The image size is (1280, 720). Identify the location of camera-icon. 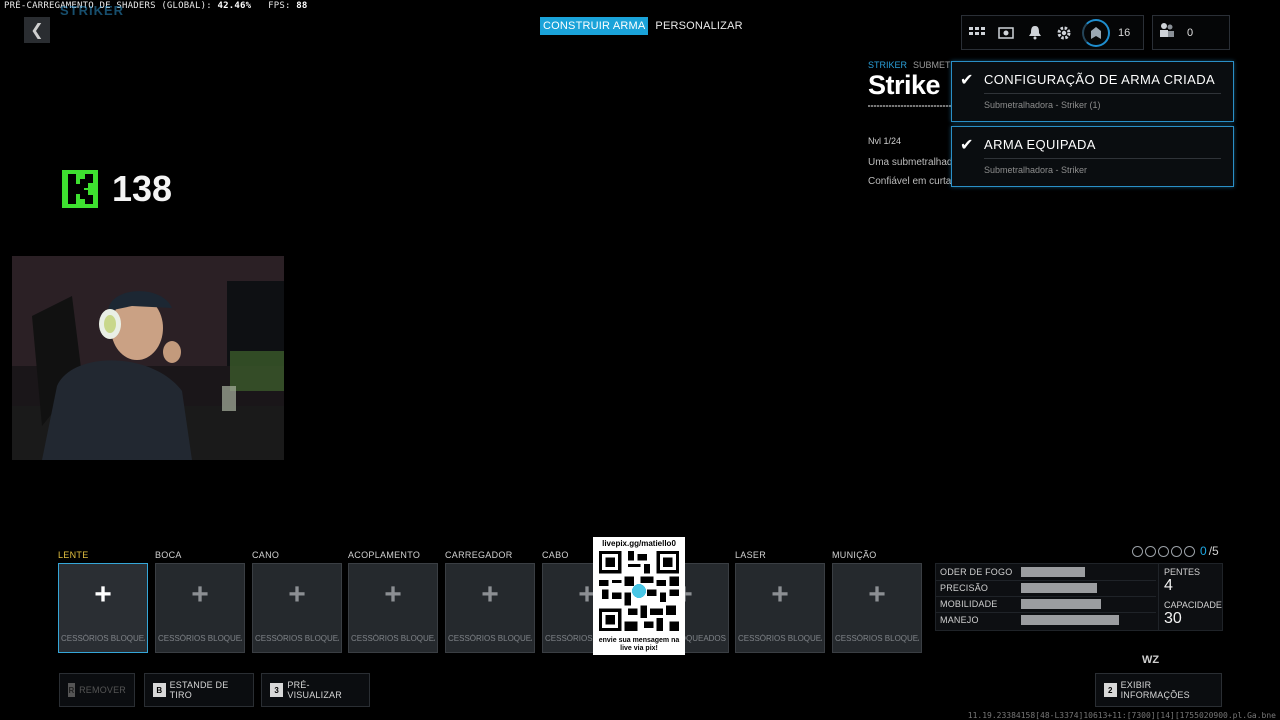
(1005, 32).